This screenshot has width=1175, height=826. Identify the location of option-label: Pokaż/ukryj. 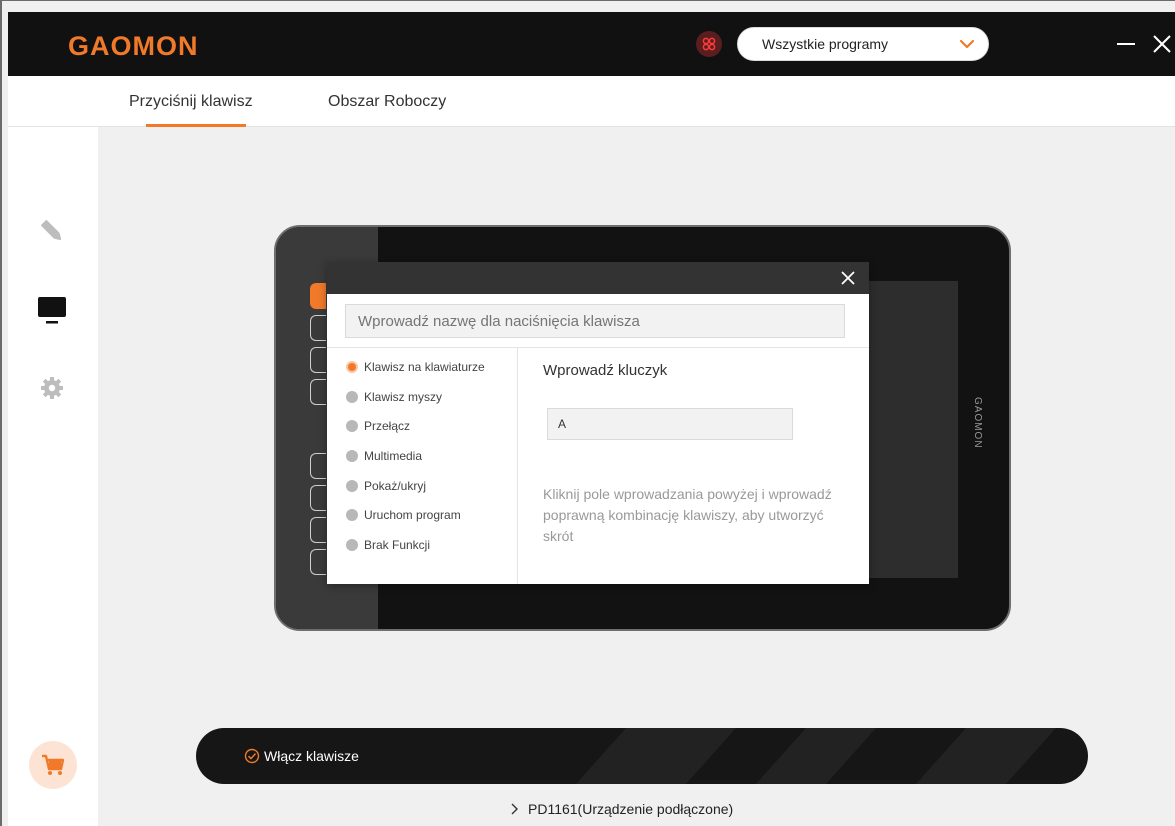
(395, 486).